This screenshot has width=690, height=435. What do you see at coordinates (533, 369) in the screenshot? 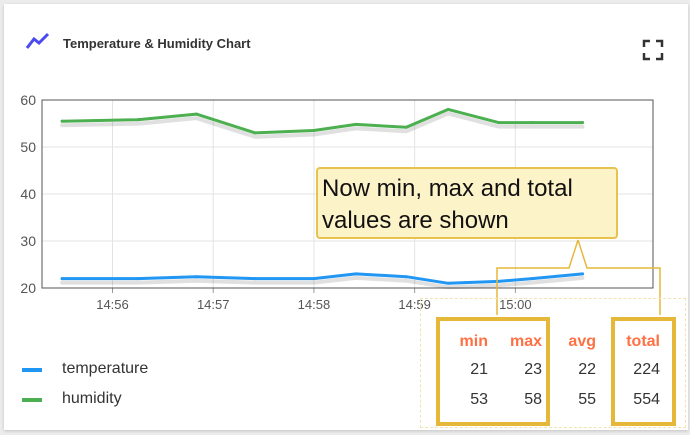
I see `temperature-max: 23` at bounding box center [533, 369].